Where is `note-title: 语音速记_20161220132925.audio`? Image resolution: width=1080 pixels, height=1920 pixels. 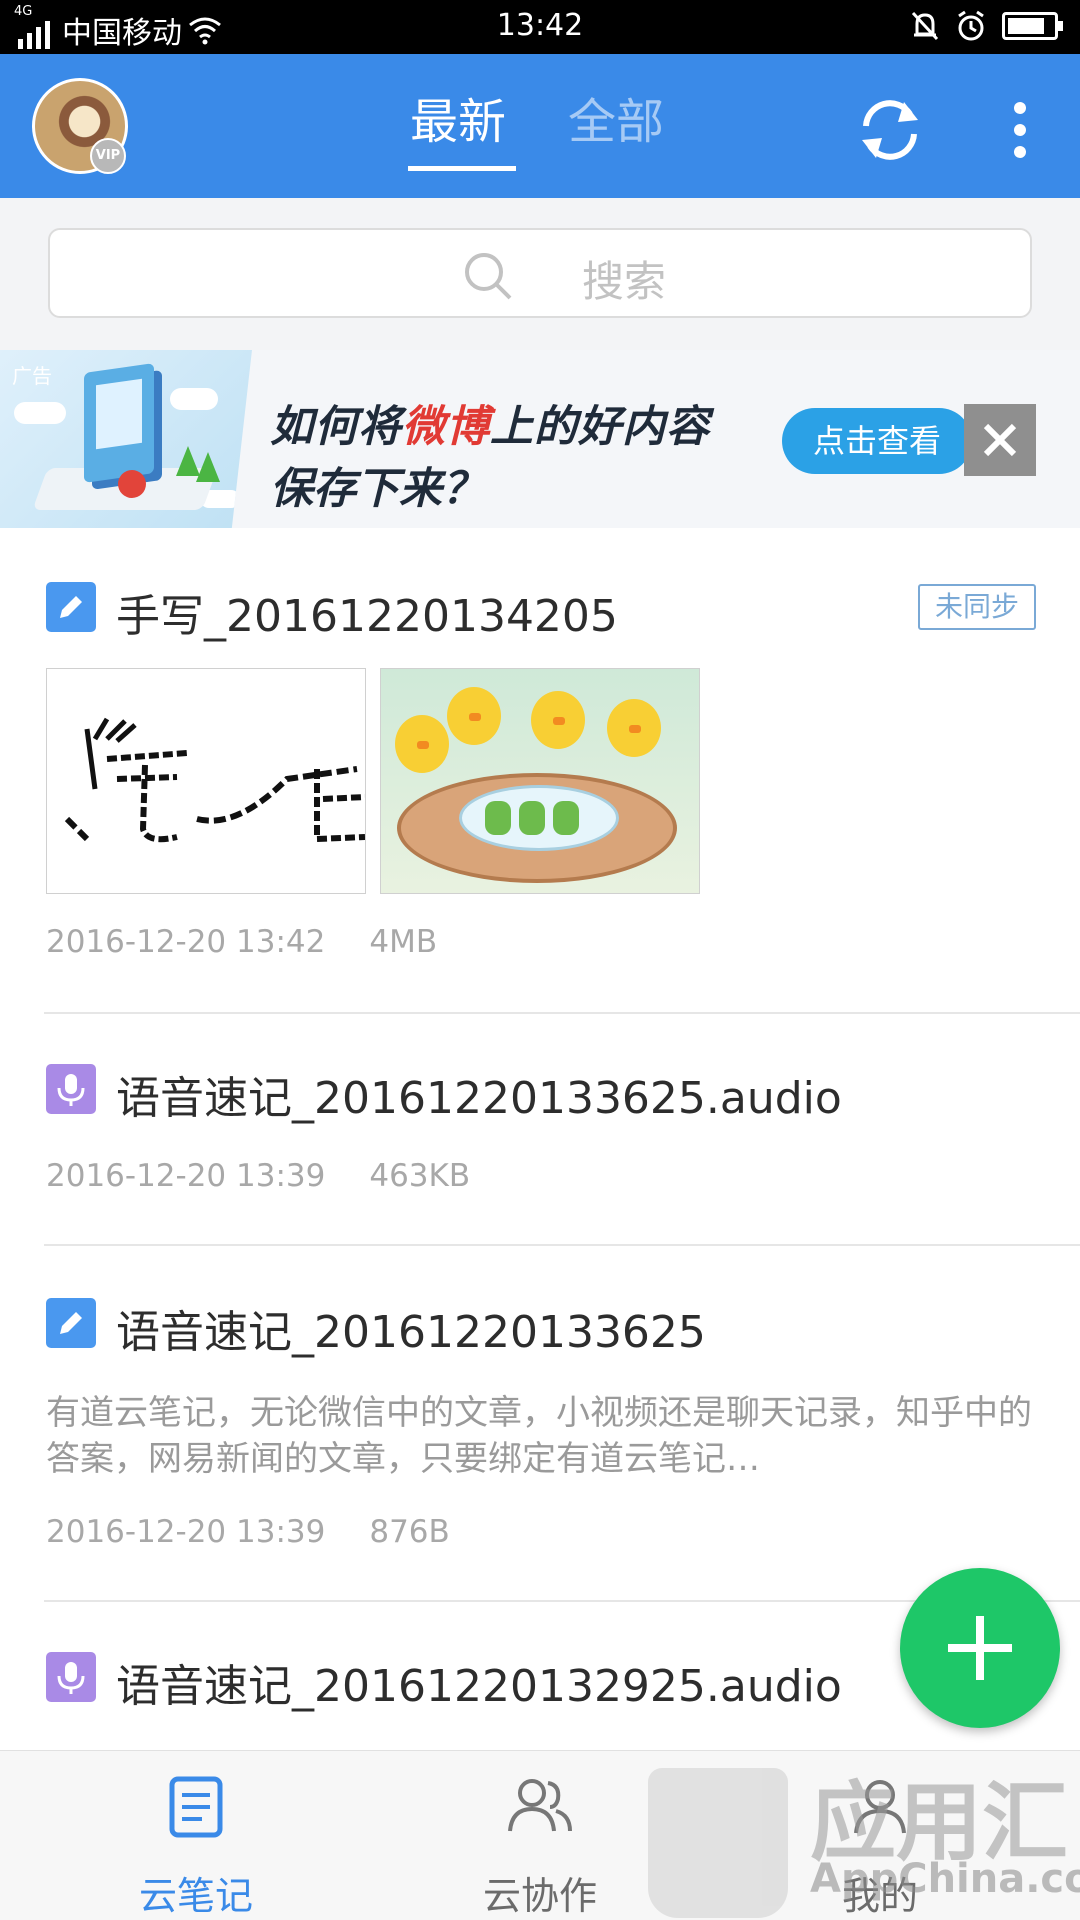 note-title: 语音速记_20161220132925.audio is located at coordinates (479, 1686).